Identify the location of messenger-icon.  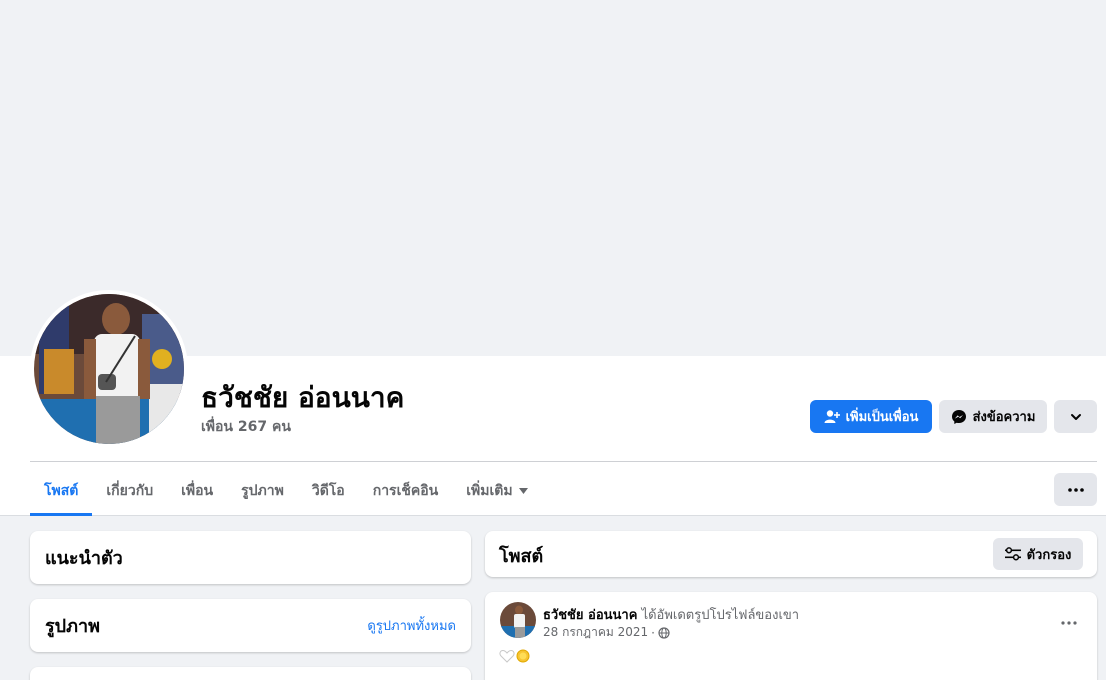
(958, 416).